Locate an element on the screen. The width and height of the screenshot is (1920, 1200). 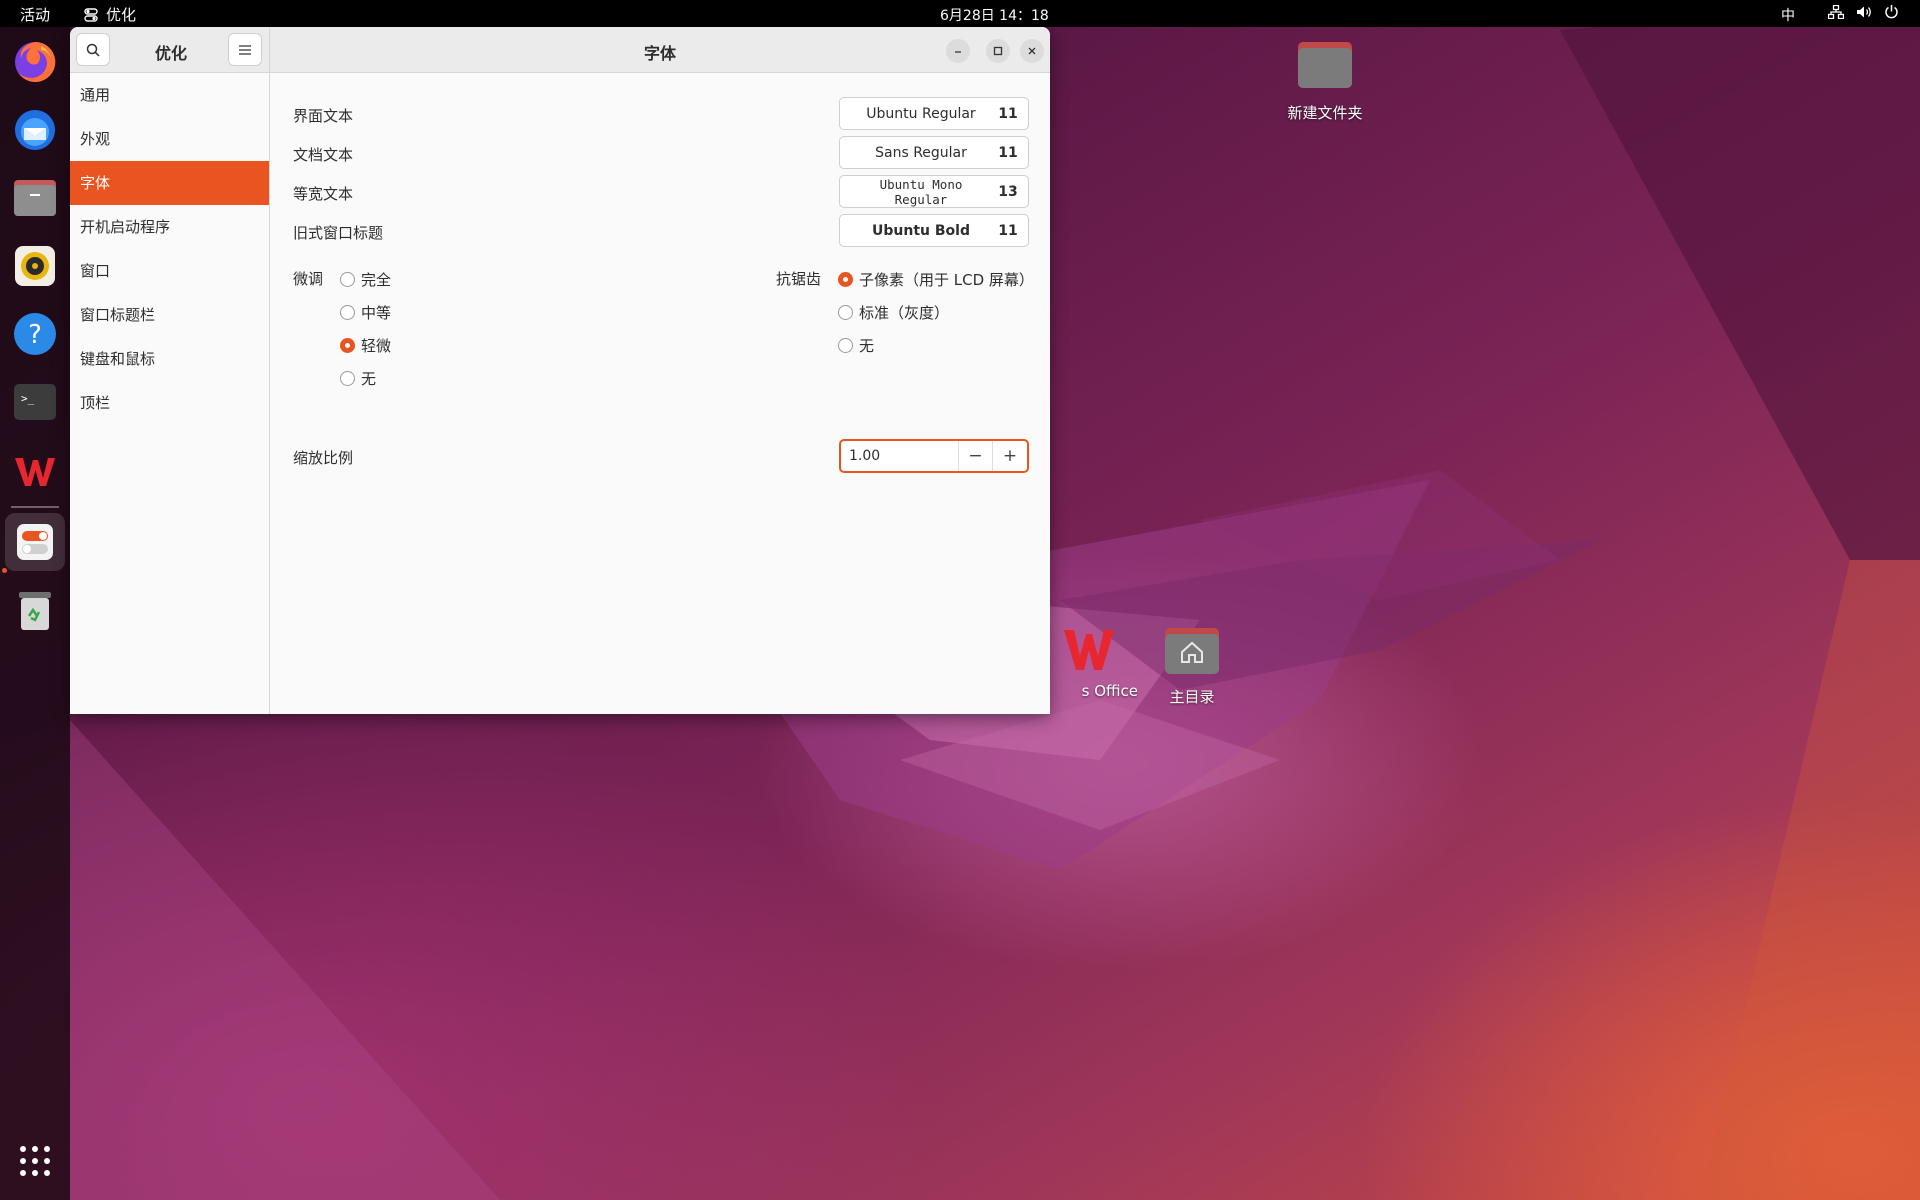
search-icon is located at coordinates (93, 50).